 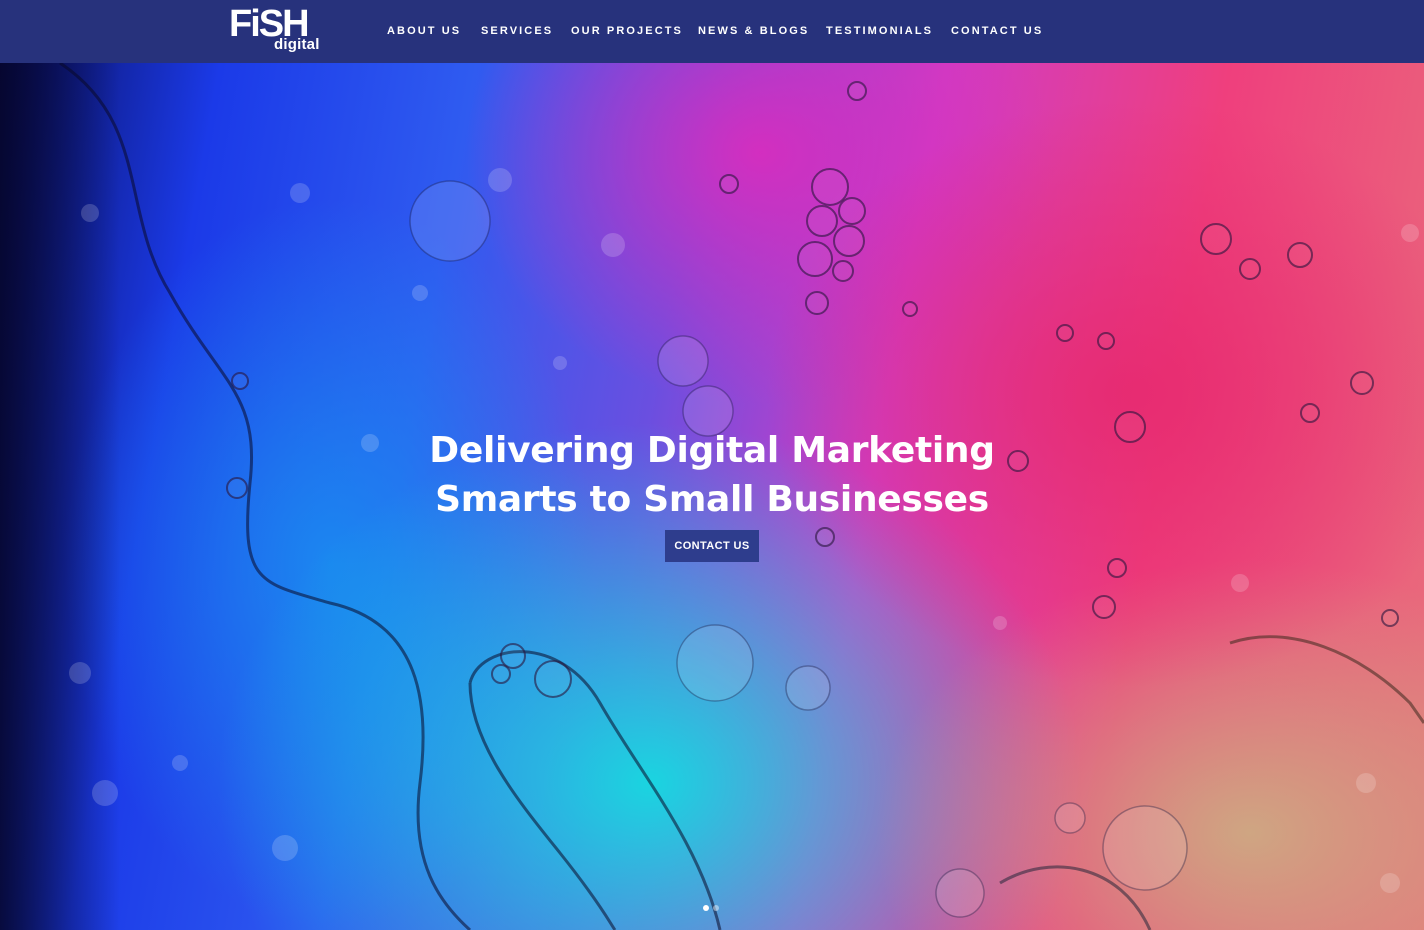 What do you see at coordinates (753, 31) in the screenshot?
I see `nav-news-blogs: NEWS & BLOGS` at bounding box center [753, 31].